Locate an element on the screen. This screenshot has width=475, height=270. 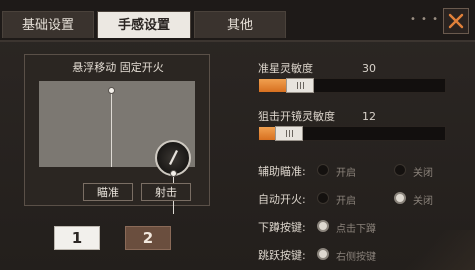
jump-right-radio is located at coordinates (323, 254).